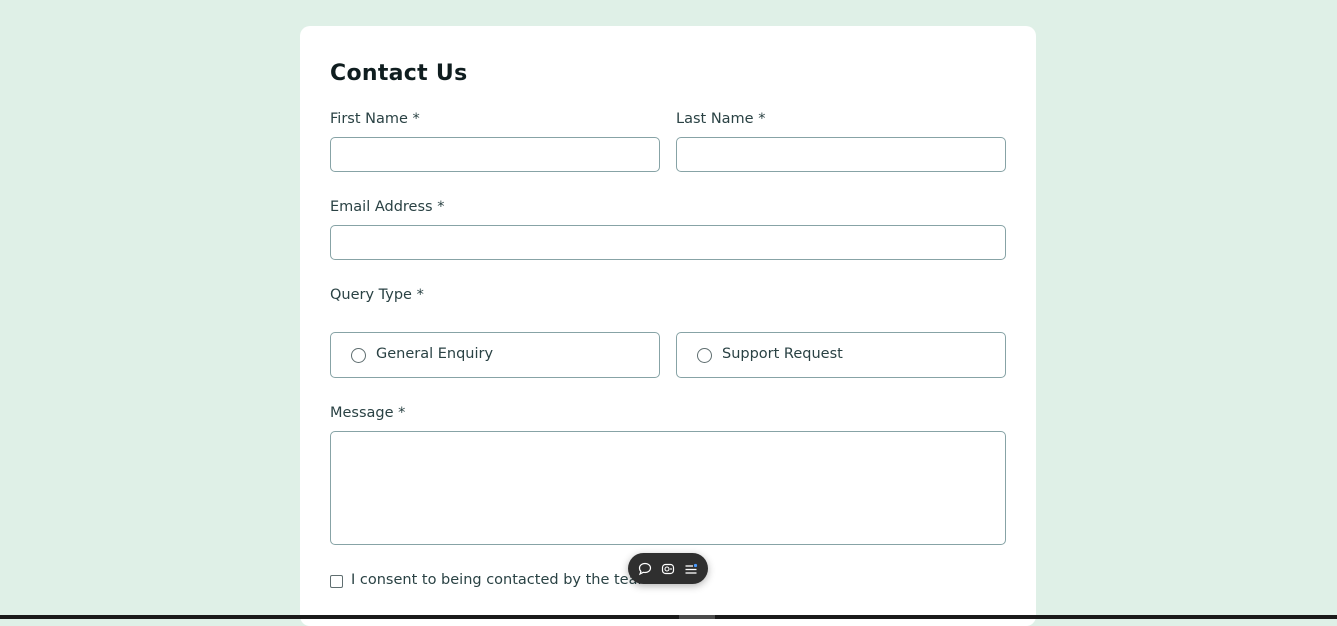 Image resolution: width=1337 pixels, height=626 pixels. I want to click on last-name-input, so click(841, 154).